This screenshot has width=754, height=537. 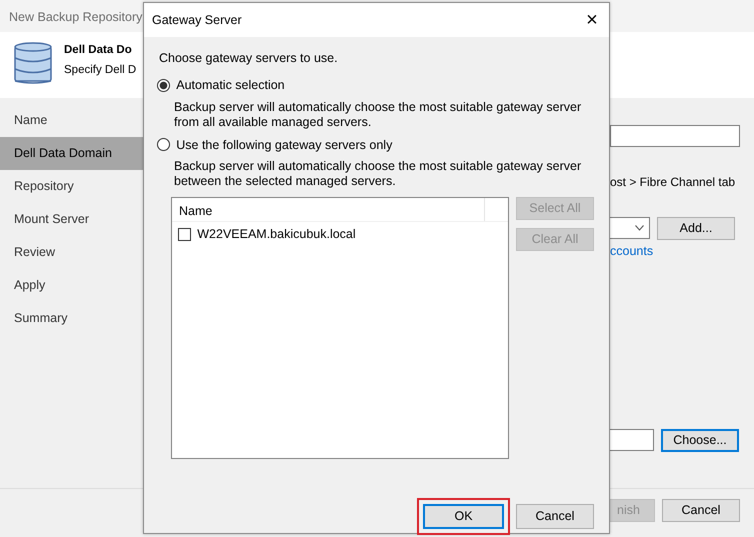 I want to click on option-description: Backup server will automatically choose the most suitable gateway server from all available managed servers., so click(x=378, y=115).